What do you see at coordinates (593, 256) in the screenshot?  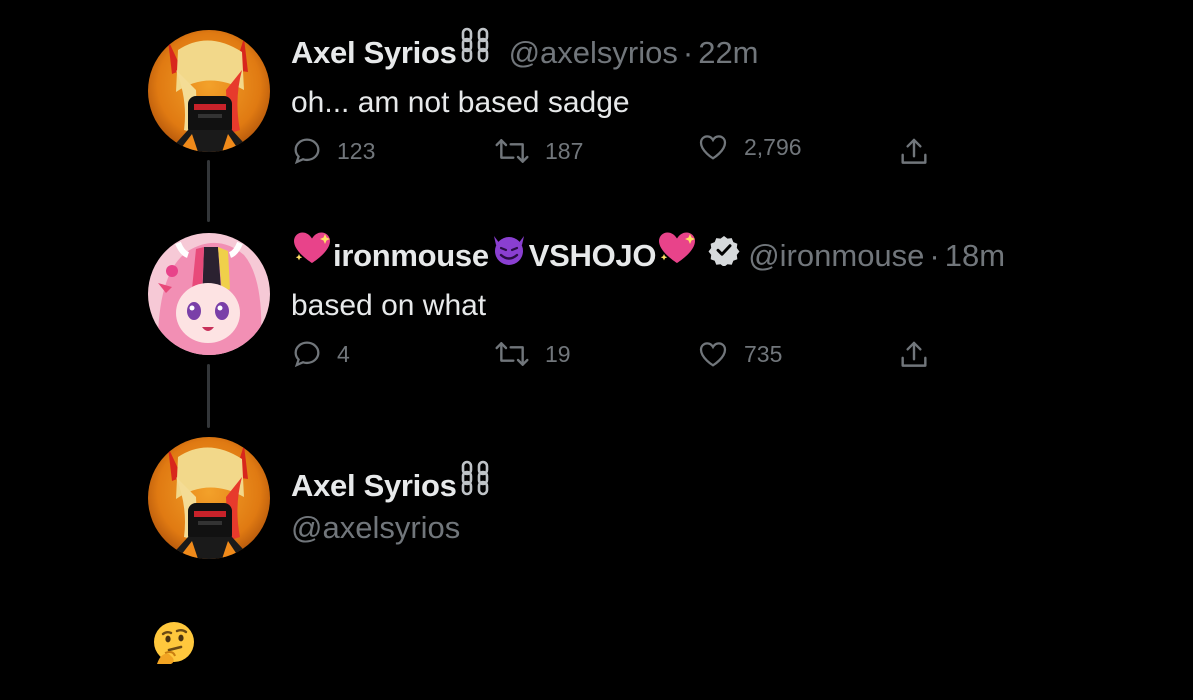 I see `display-name-suffix: VSHOJO` at bounding box center [593, 256].